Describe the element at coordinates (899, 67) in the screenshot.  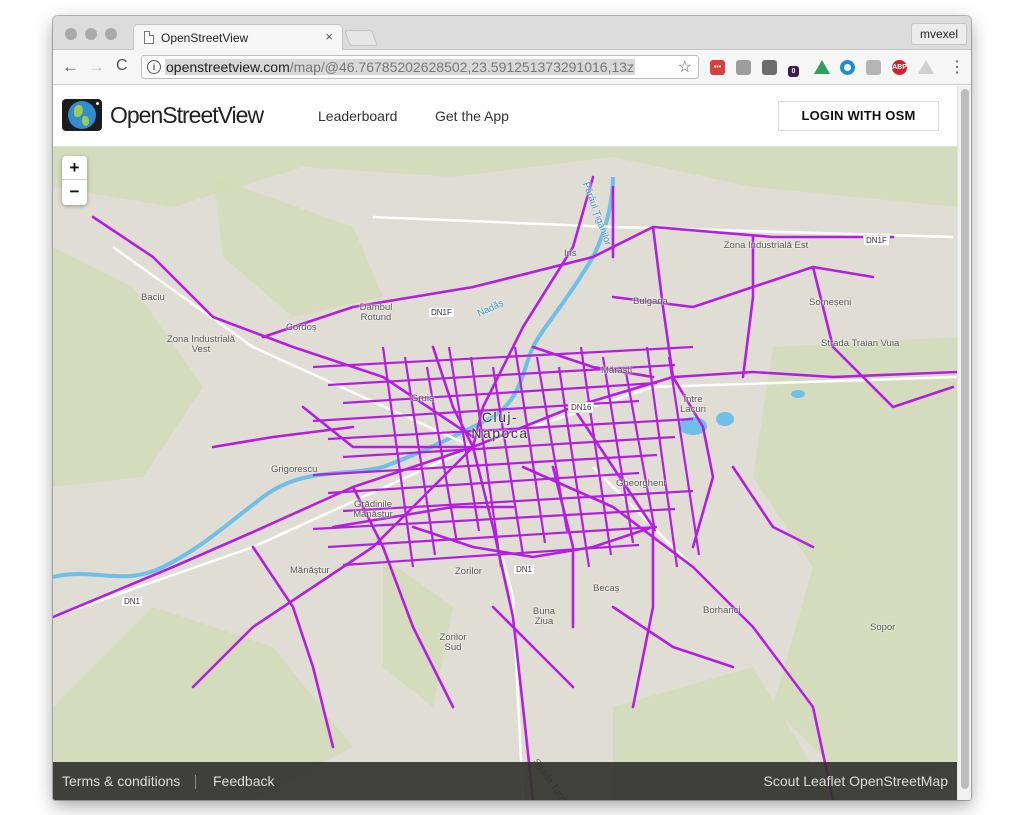
I see `adblock-plus-icon: ABP` at that location.